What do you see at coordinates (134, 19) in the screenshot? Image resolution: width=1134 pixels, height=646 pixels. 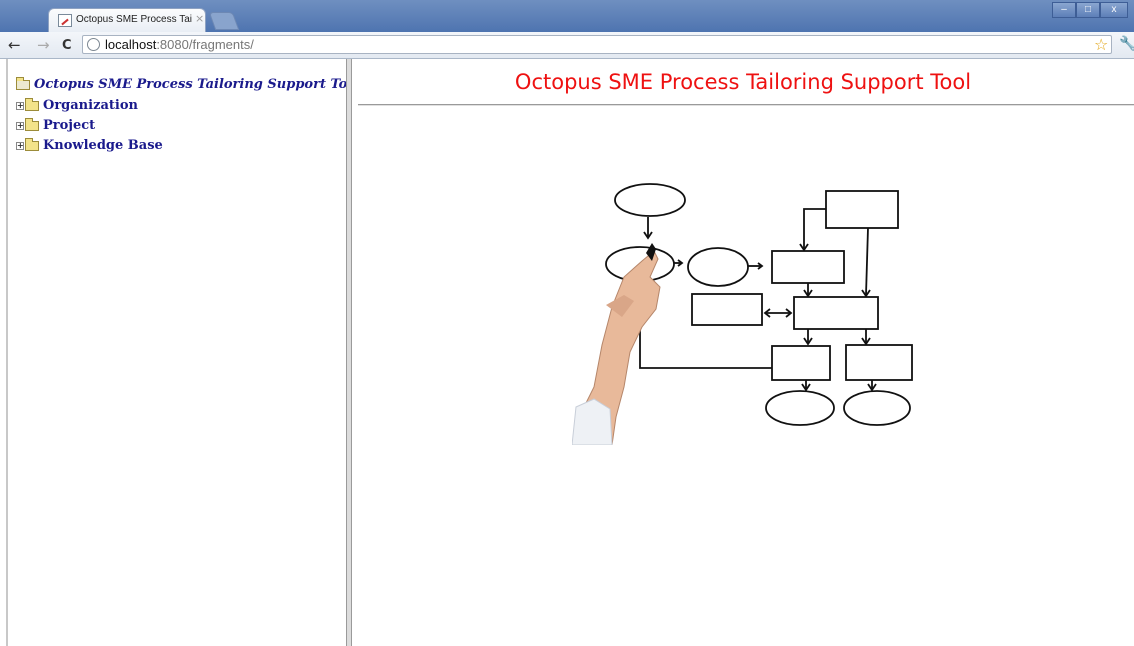 I see `tab-title: Octopus SME Process Tailo` at bounding box center [134, 19].